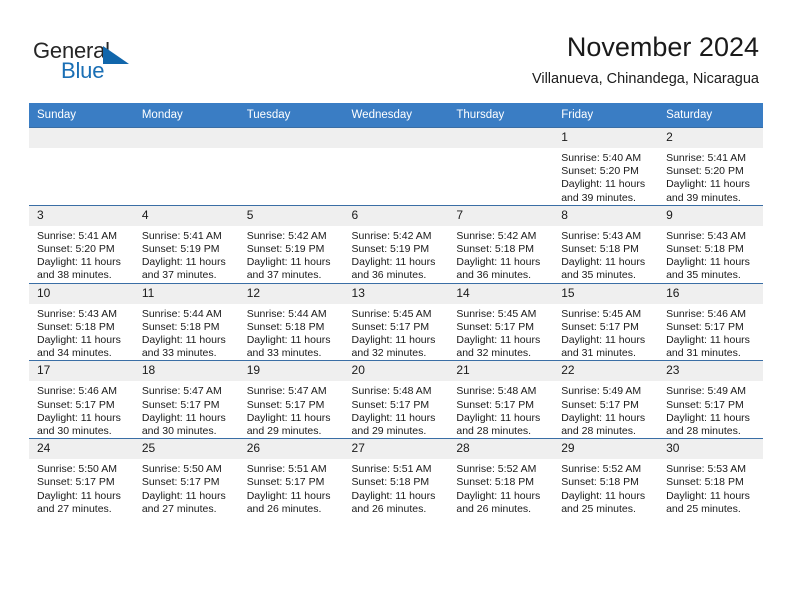 The width and height of the screenshot is (792, 612). Describe the element at coordinates (501, 371) in the screenshot. I see `day-number: 21` at that location.